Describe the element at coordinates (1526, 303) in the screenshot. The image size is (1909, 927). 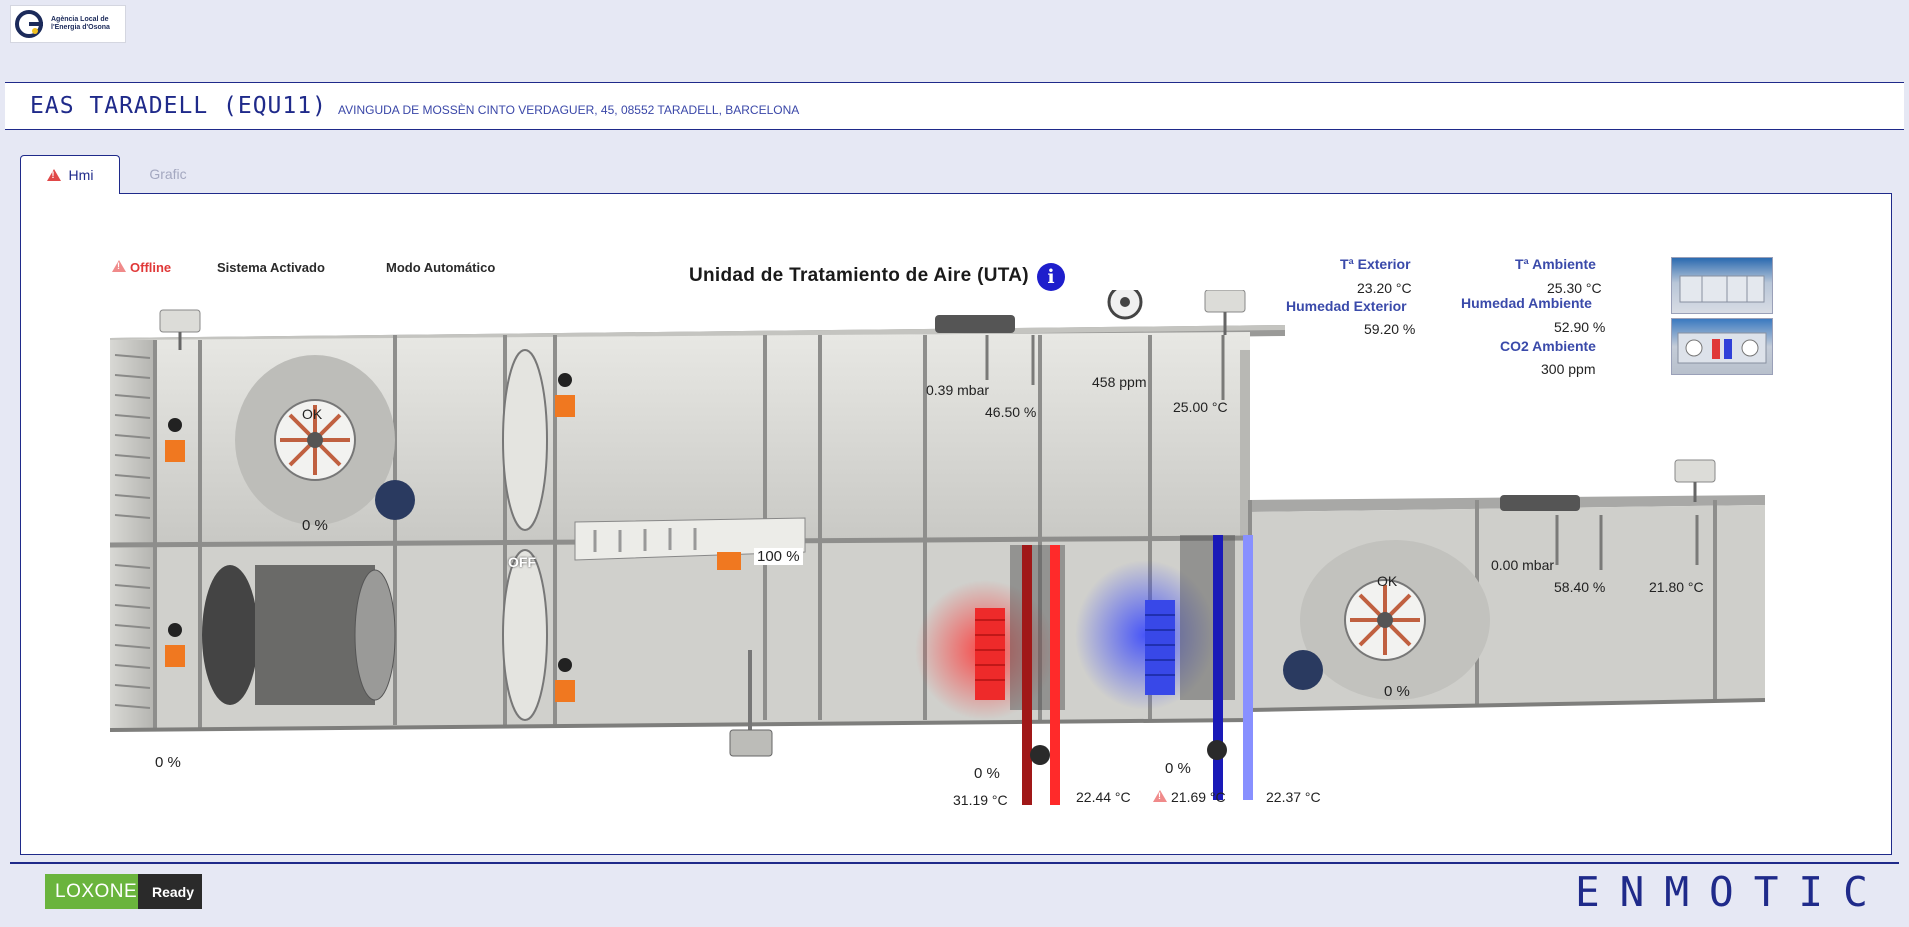
I see `ambient-humidity-label: Humedad Ambiente` at that location.